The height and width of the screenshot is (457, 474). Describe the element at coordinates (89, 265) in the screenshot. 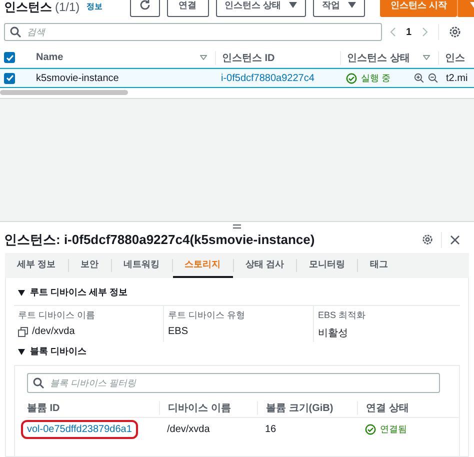

I see `tab: 보안` at that location.